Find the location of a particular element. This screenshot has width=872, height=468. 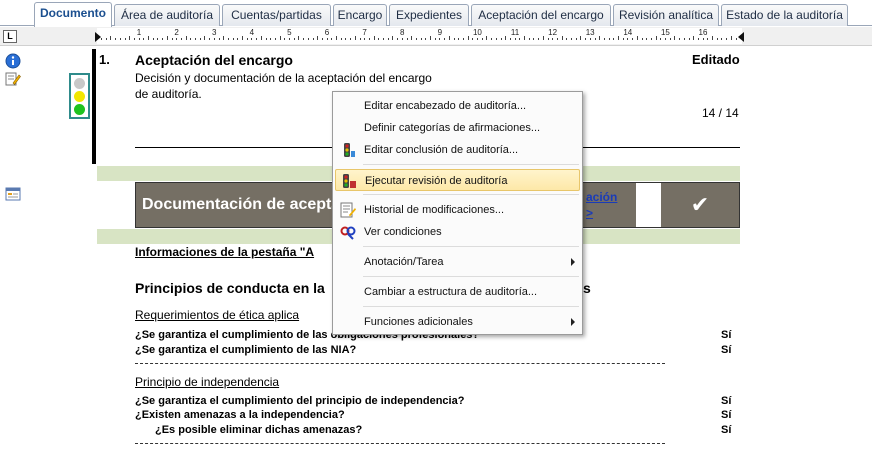

right-indent-marker is located at coordinates (741, 37).